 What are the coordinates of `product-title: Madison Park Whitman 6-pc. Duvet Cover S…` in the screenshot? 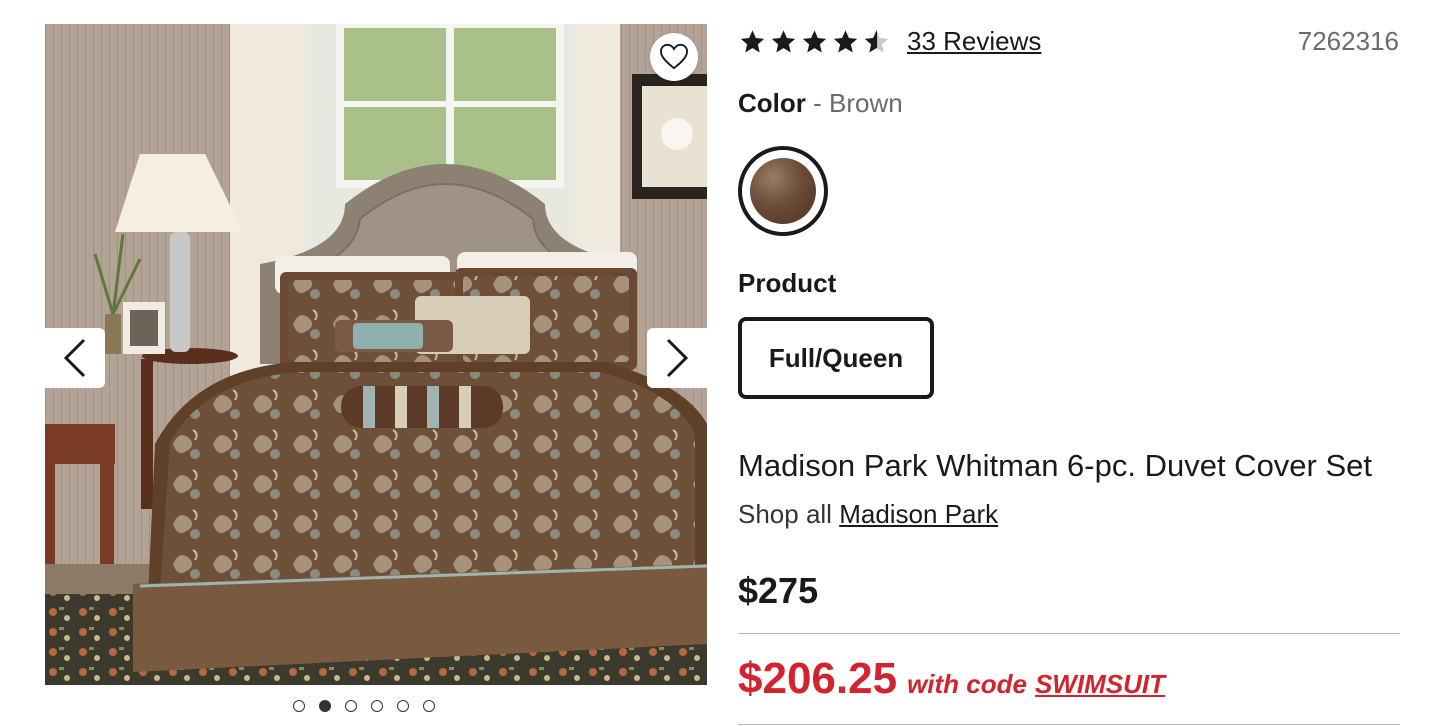 It's located at (1055, 465).